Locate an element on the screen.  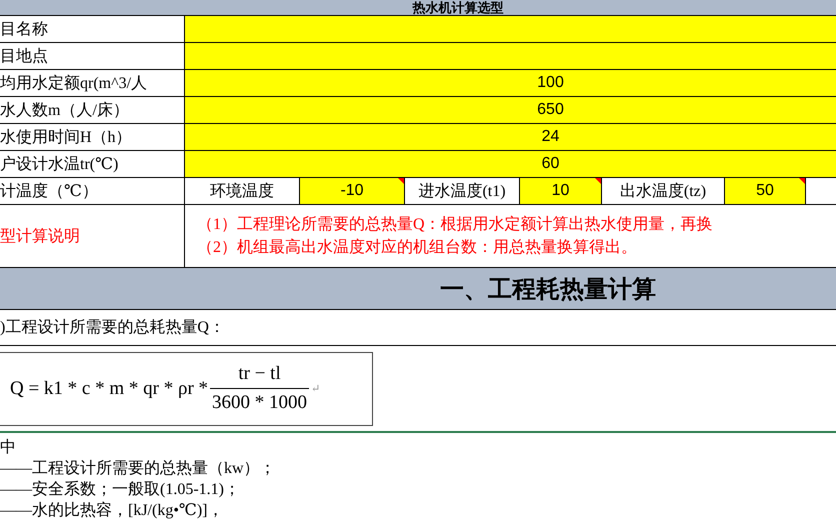
formula-numerator: tr − tl is located at coordinates (260, 376).